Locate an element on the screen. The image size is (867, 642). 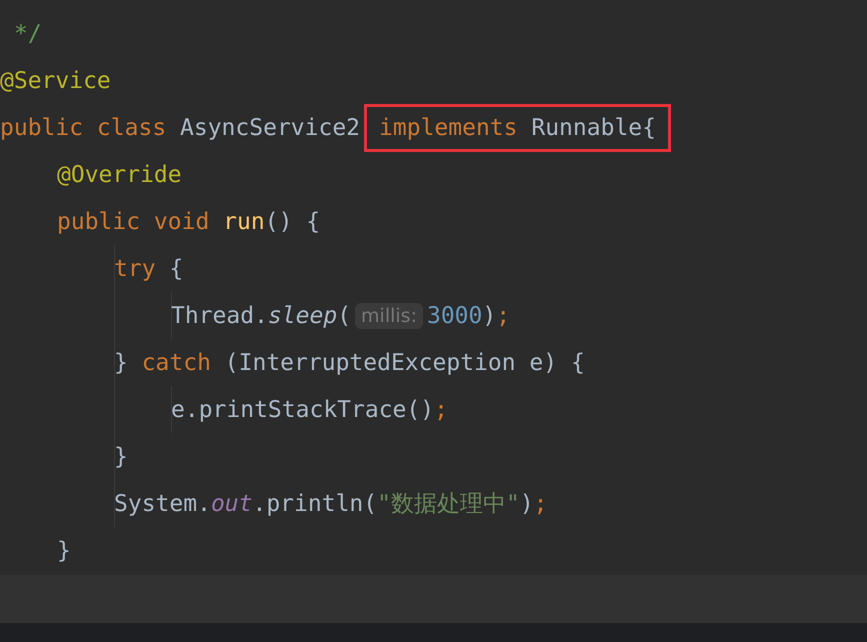
number-literal: 3000 is located at coordinates (454, 315).